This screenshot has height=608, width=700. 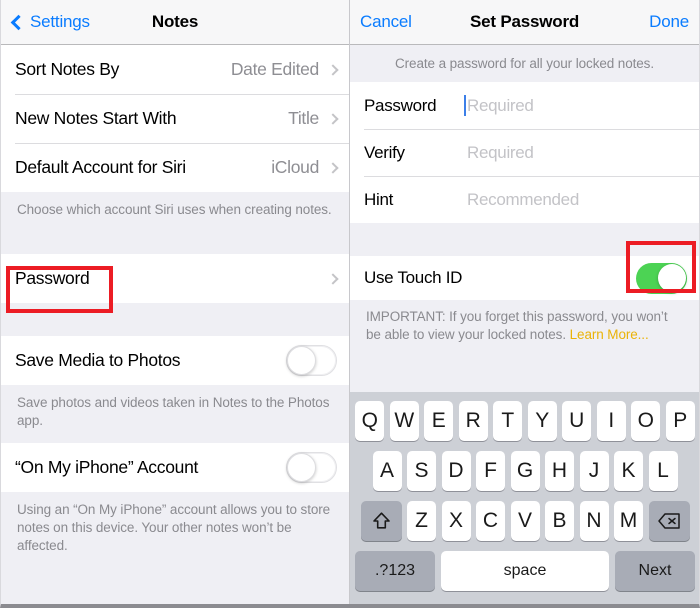 What do you see at coordinates (439, 421) in the screenshot?
I see `key-e: E` at bounding box center [439, 421].